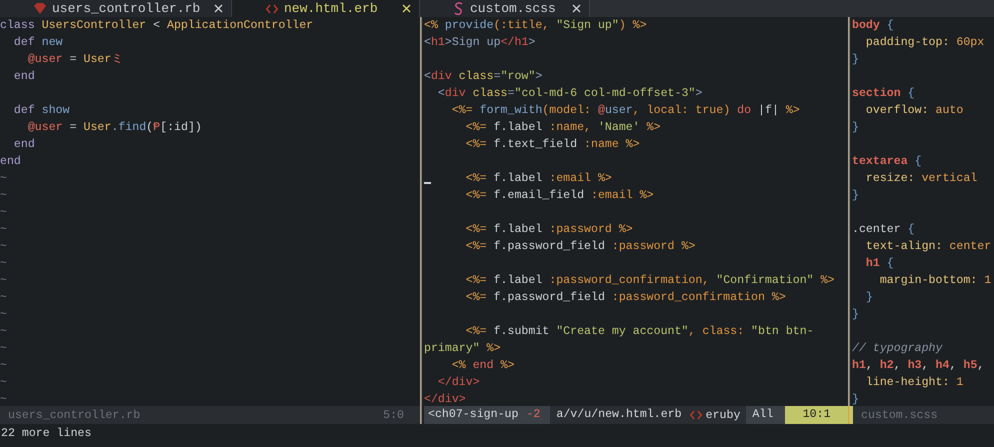  What do you see at coordinates (816, 415) in the screenshot?
I see `cursor-position: 10:1` at bounding box center [816, 415].